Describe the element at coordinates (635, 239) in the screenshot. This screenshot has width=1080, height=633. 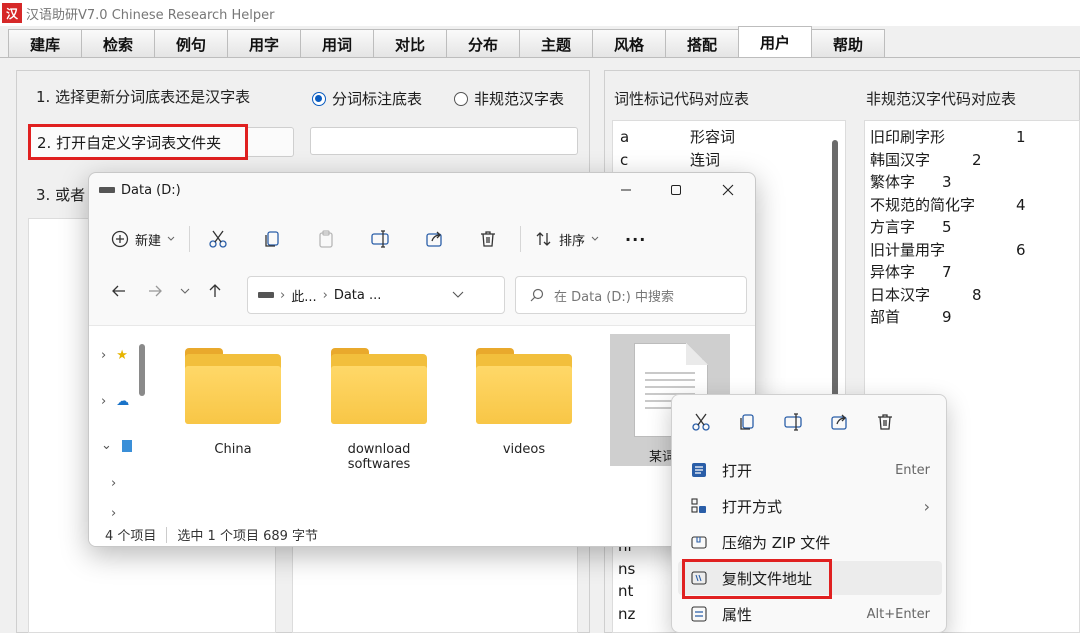
I see `more-options-button: ···` at that location.